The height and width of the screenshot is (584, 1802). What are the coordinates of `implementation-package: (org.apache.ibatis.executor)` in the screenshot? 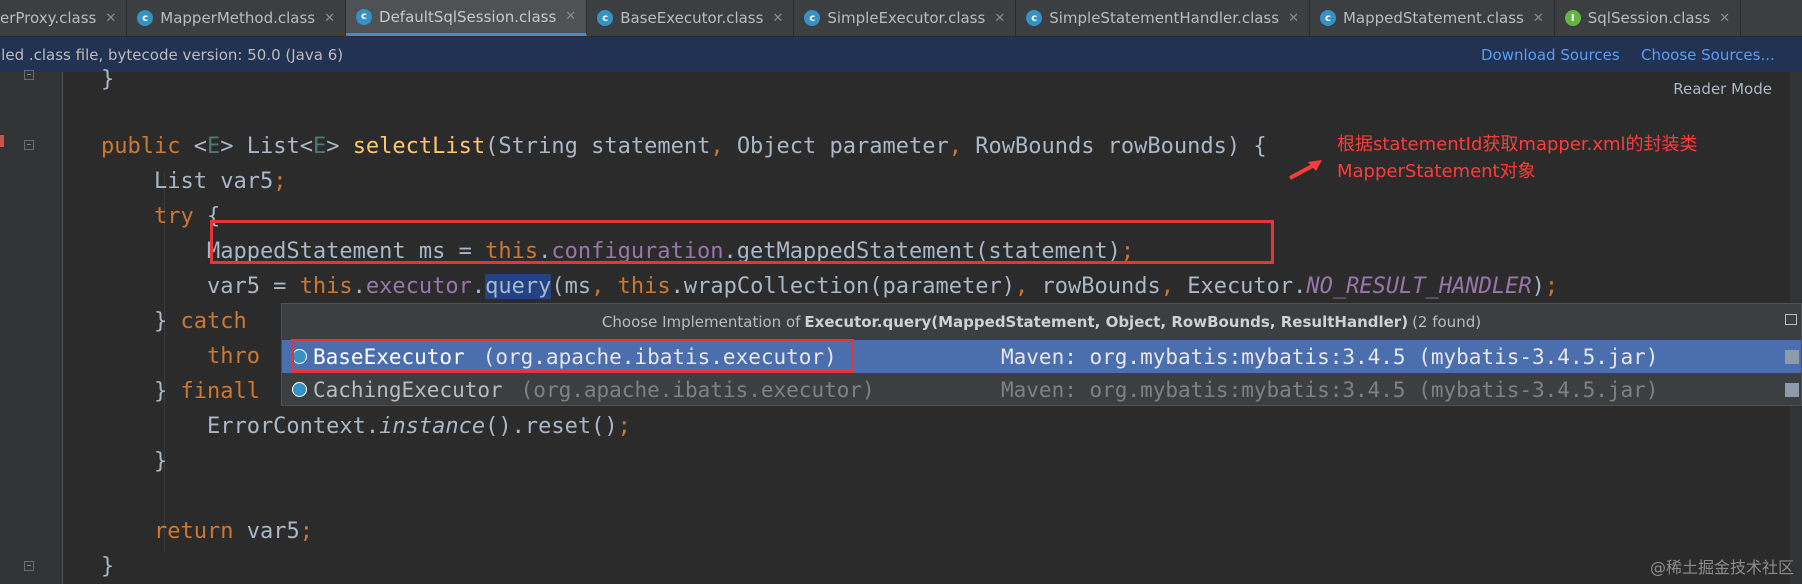 It's located at (697, 389).